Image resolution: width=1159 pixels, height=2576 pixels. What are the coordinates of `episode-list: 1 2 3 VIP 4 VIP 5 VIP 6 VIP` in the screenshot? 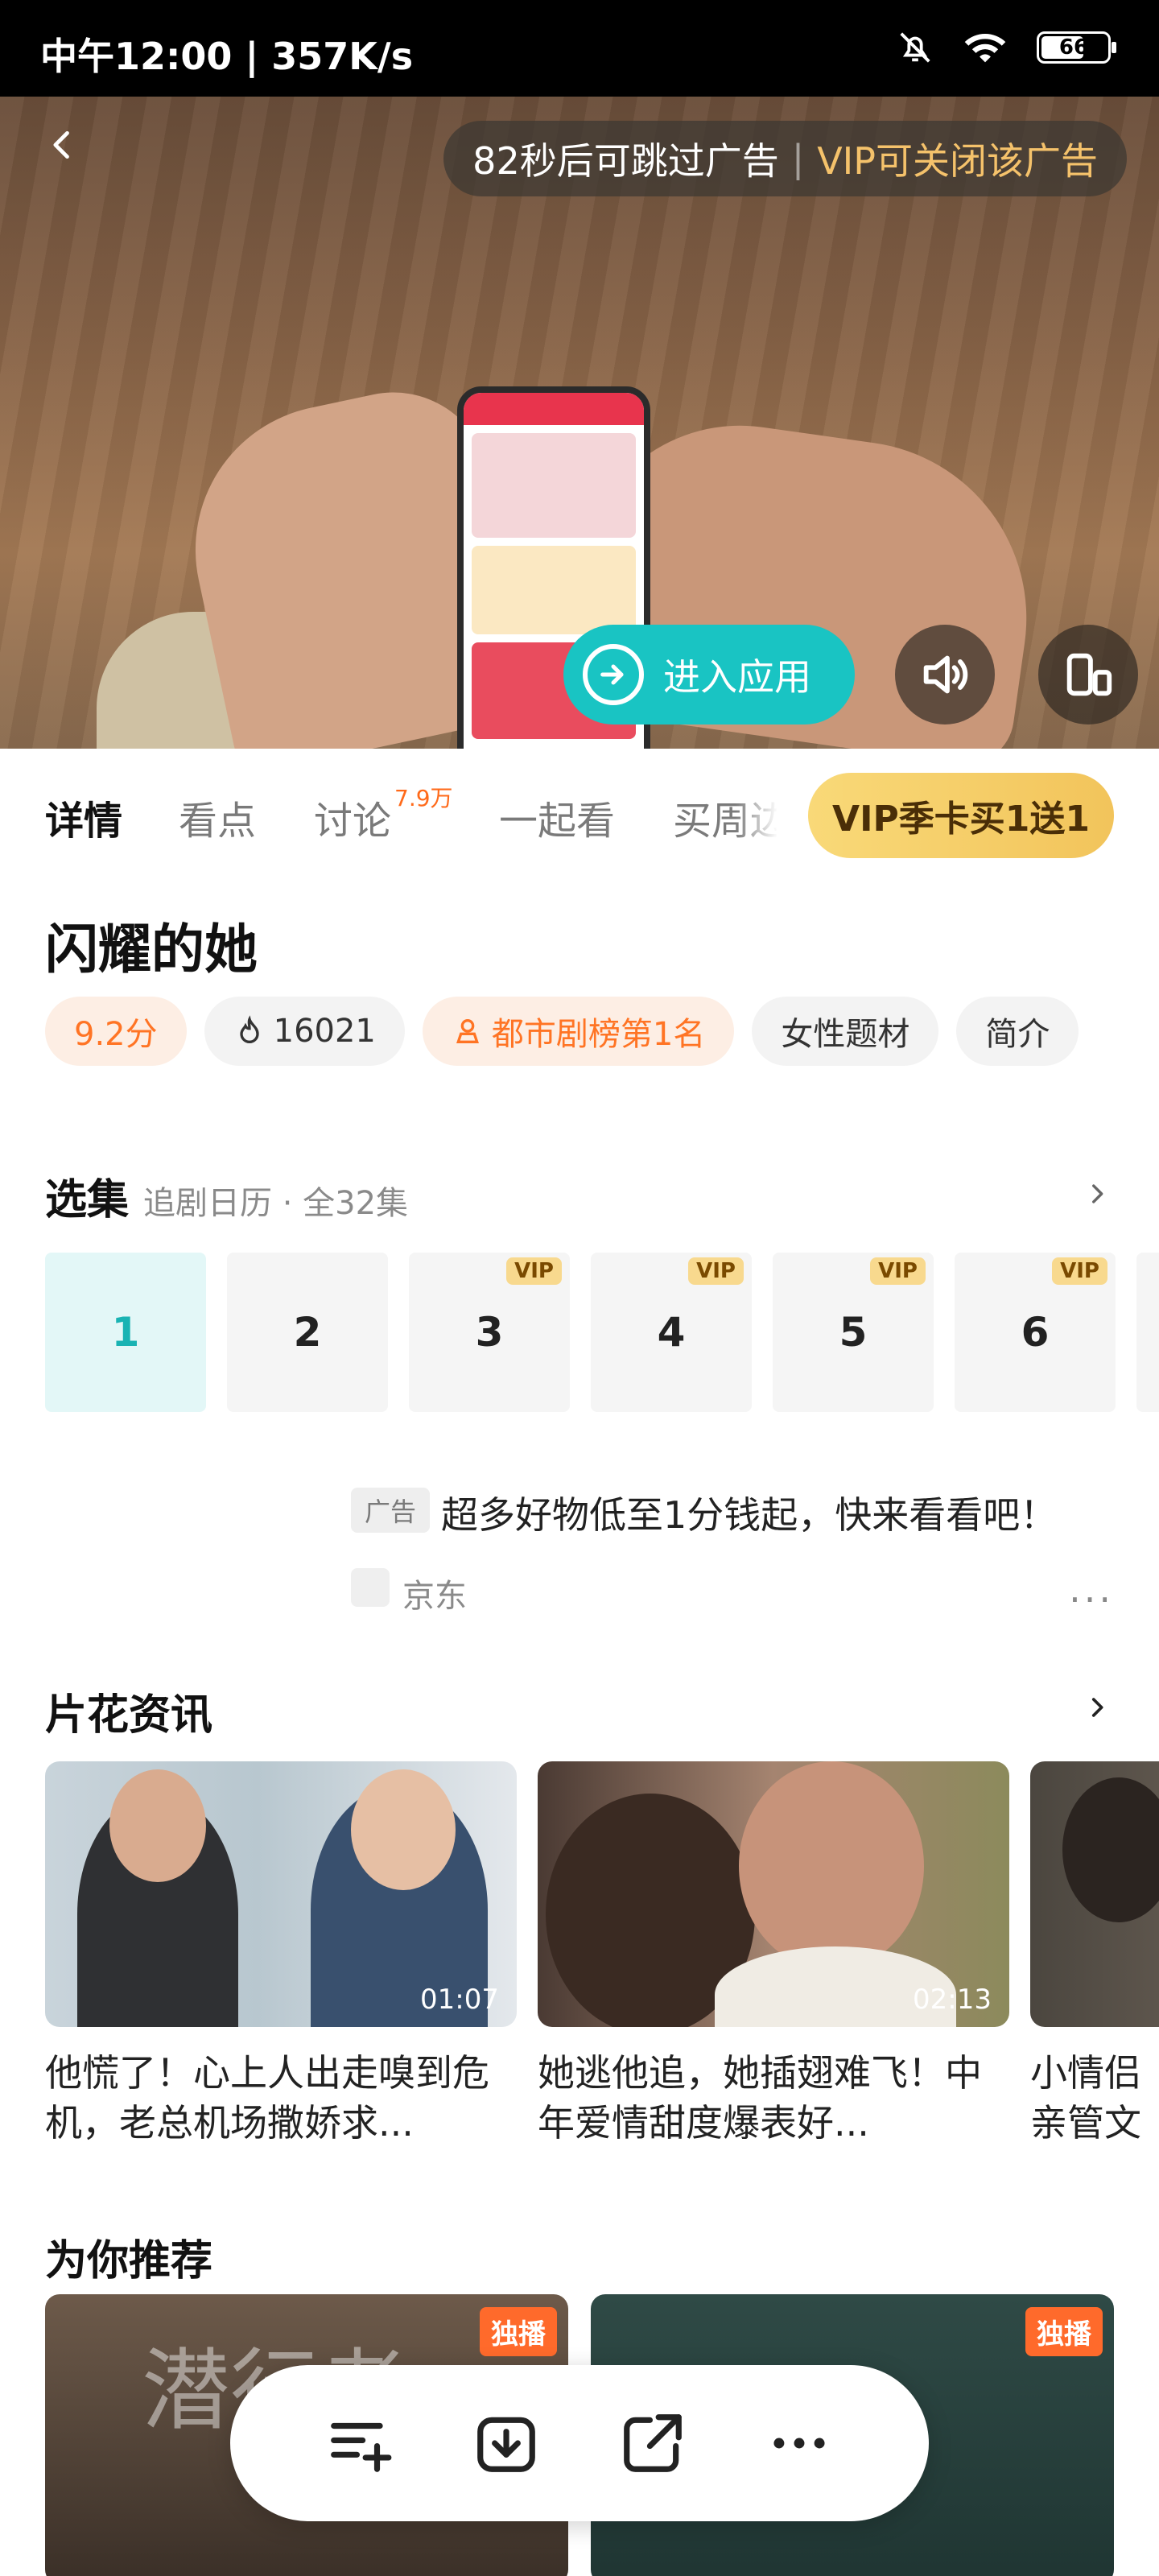 It's located at (602, 1333).